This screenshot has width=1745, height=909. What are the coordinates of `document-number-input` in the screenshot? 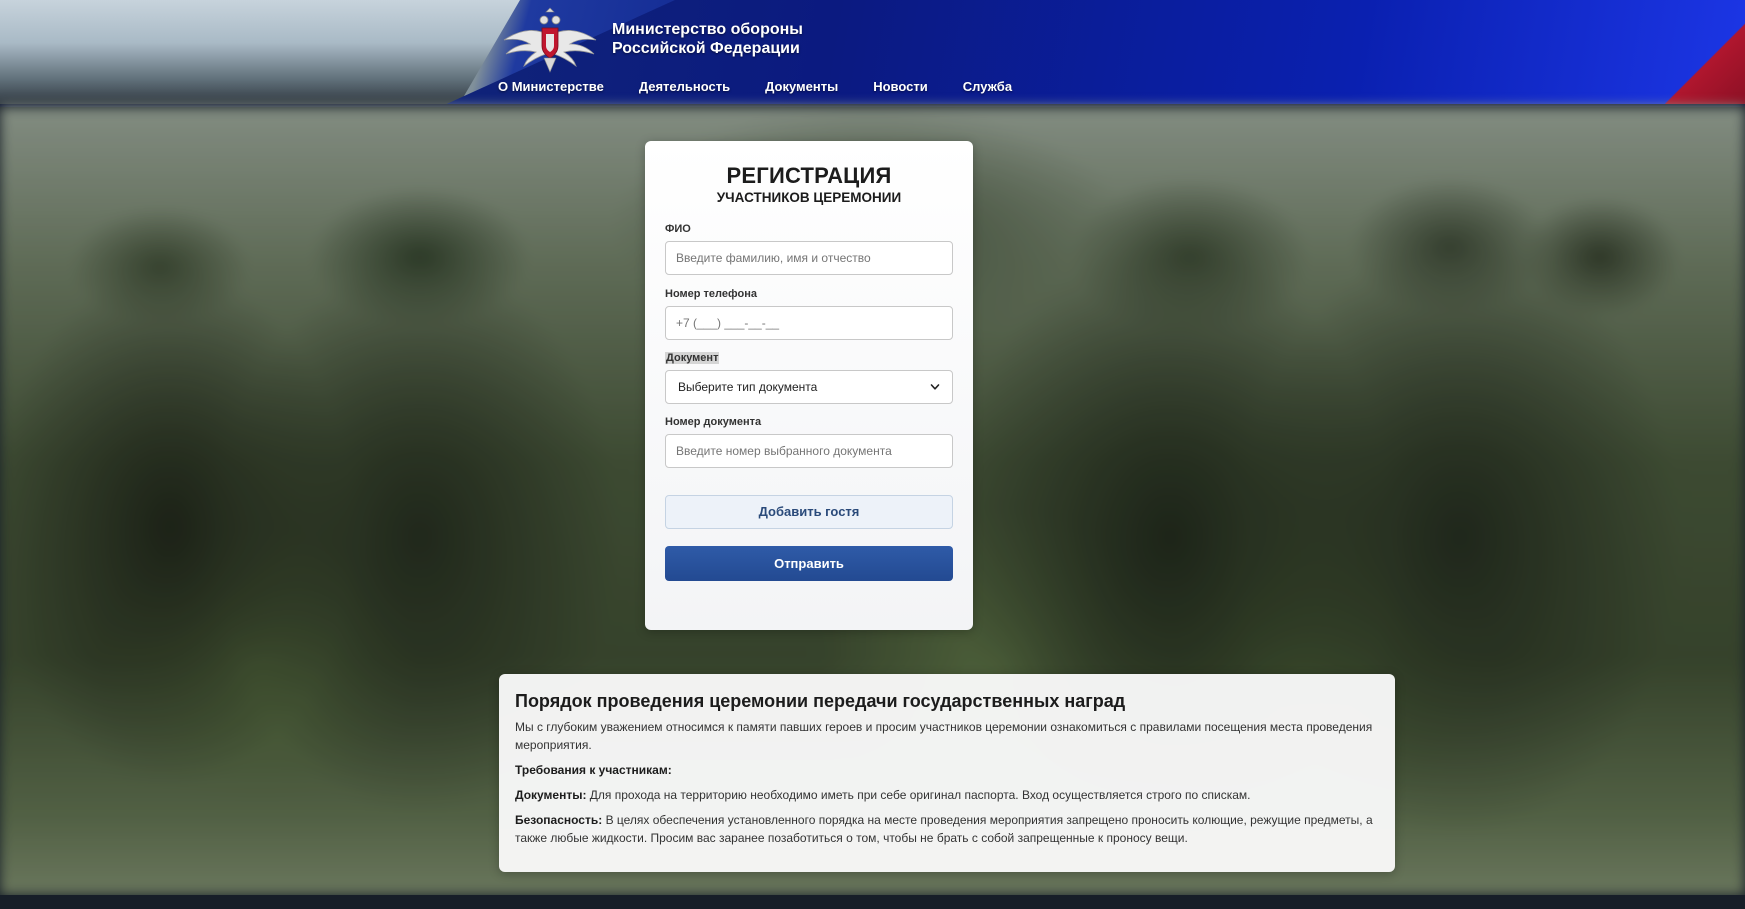 It's located at (809, 451).